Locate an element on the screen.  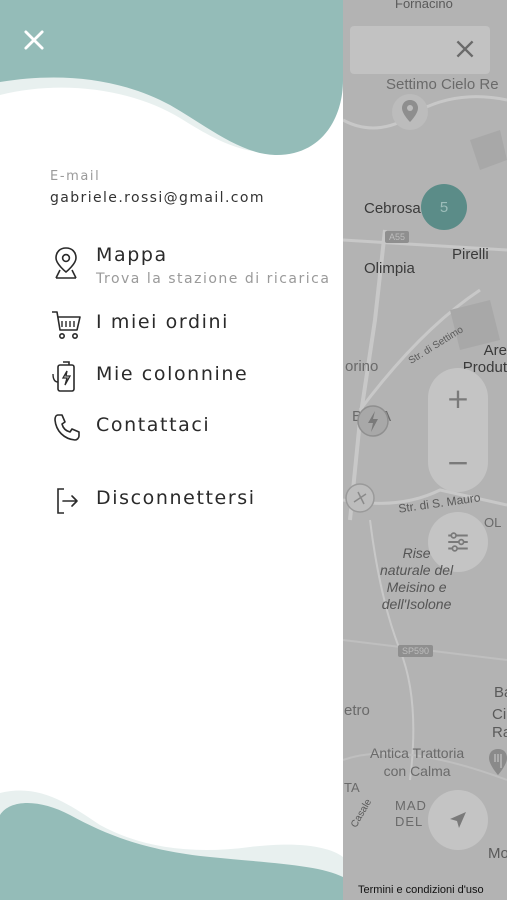
terms-link: Termini e condizioni d'uso is located at coordinates (421, 890).